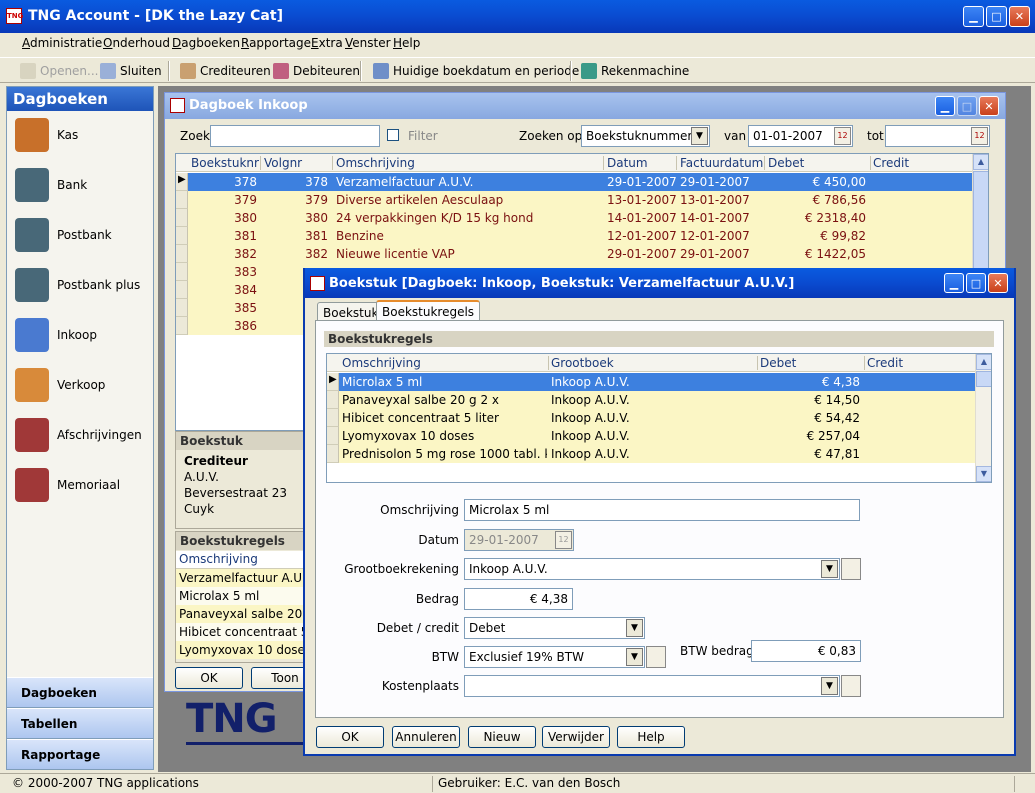 The width and height of the screenshot is (1035, 793). Describe the element at coordinates (851, 686) in the screenshot. I see `lookup-kostenplaats-icon` at that location.